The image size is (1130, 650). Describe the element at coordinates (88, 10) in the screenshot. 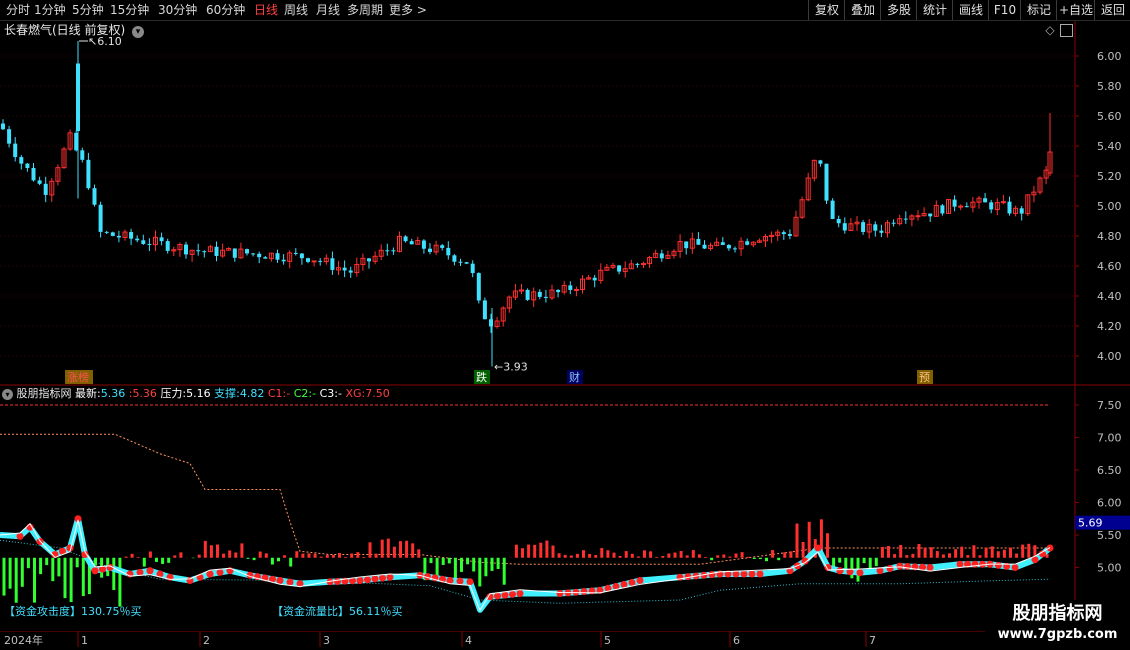

I see `period-tab-2: 5分钟` at that location.